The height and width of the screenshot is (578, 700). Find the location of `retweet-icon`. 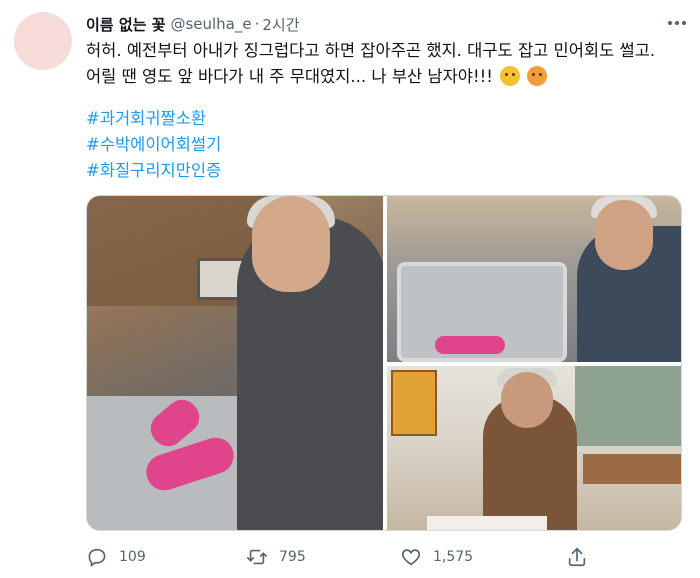

retweet-icon is located at coordinates (257, 557).